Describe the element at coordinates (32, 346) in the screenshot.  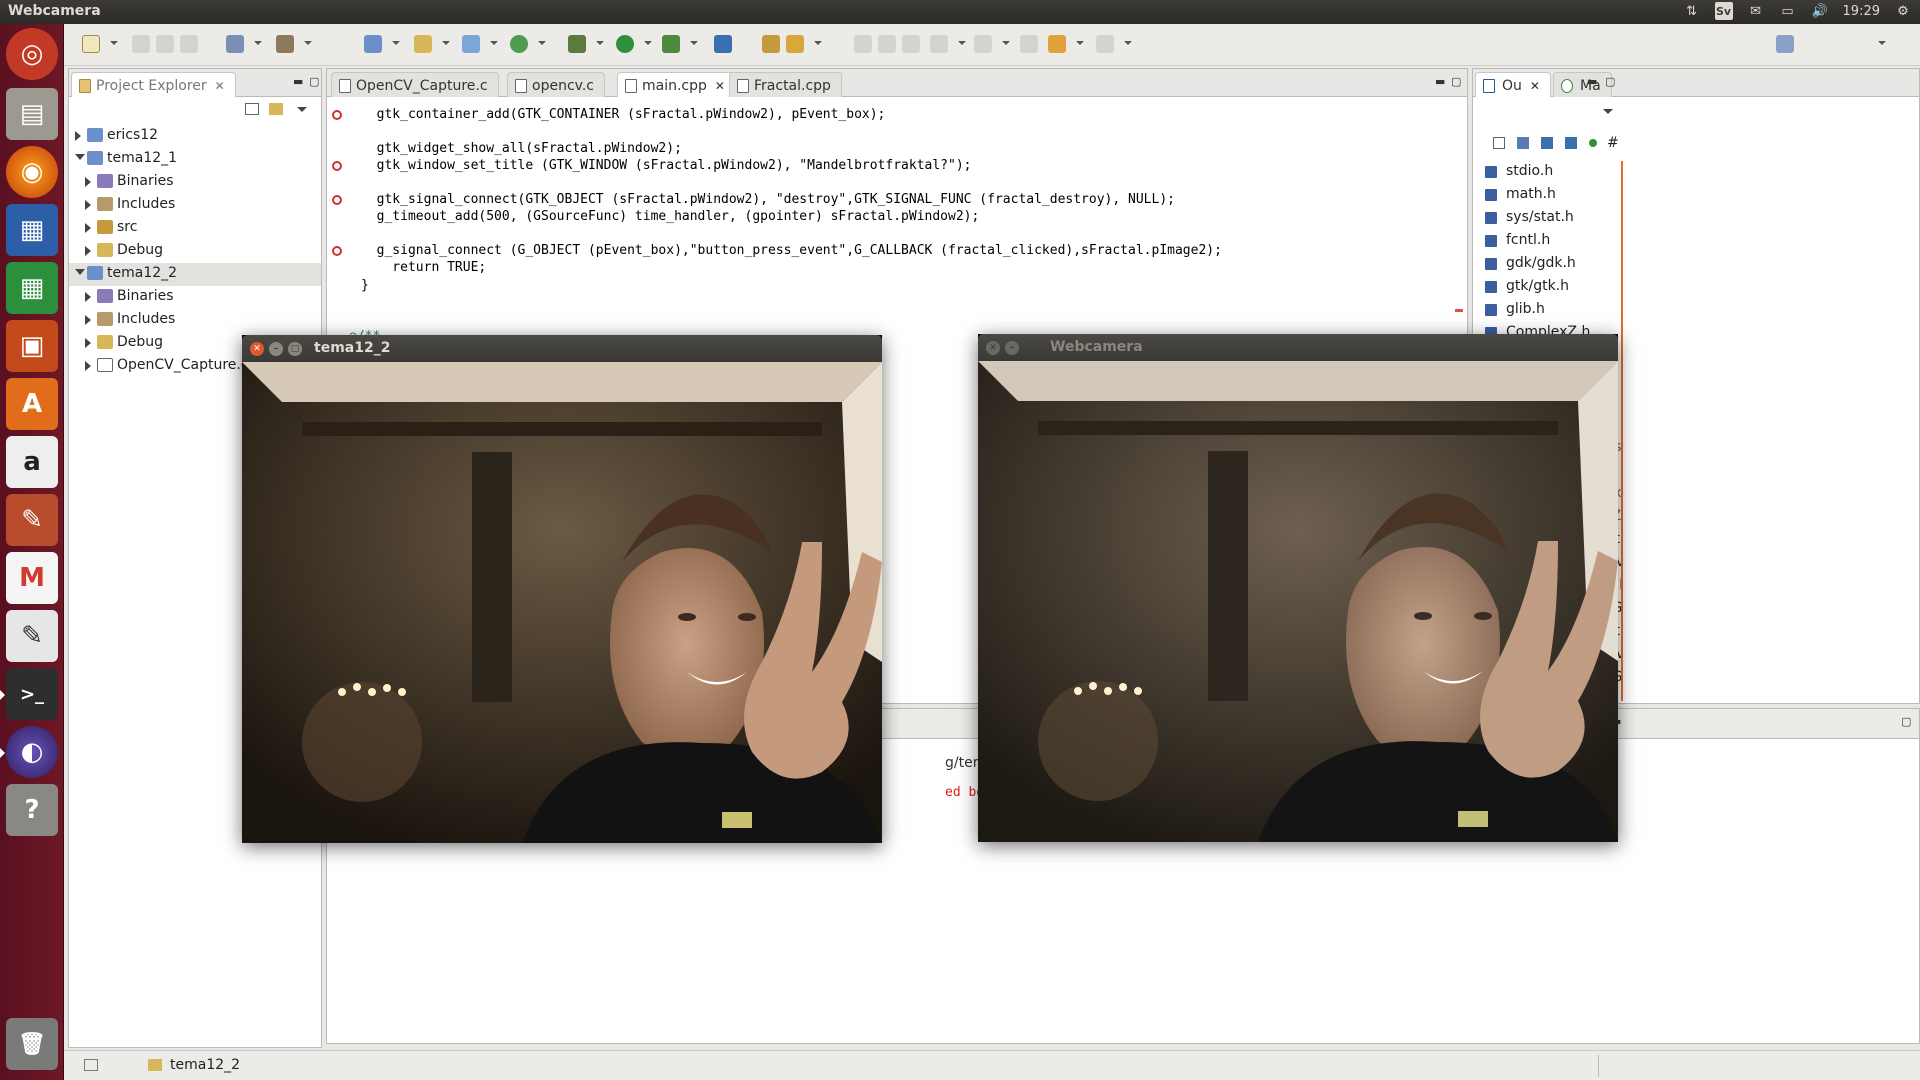
I see `impress-icon: ▣` at that location.